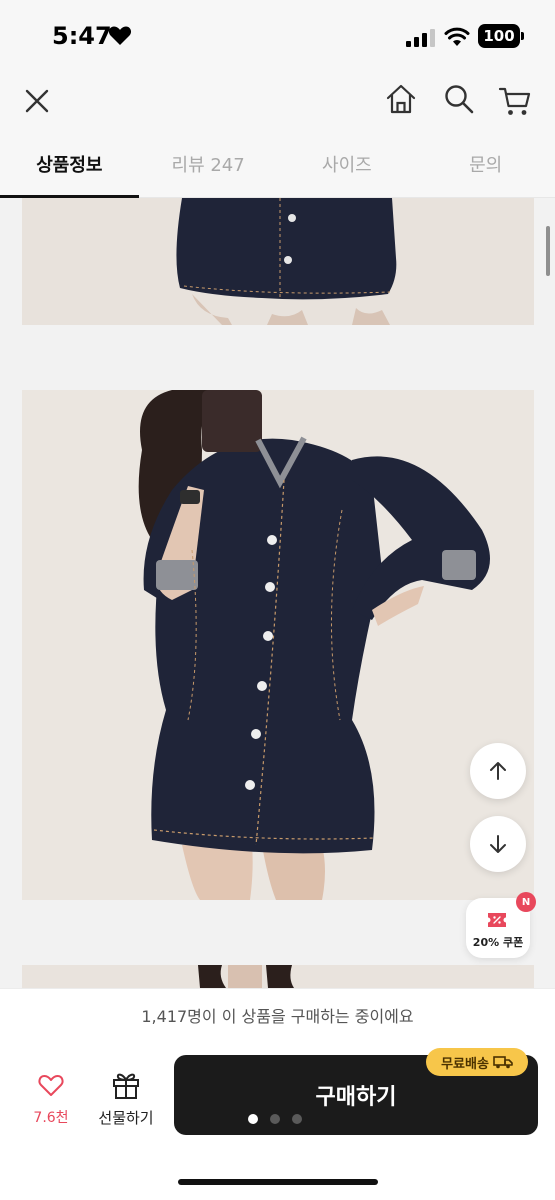  Describe the element at coordinates (120, 35) in the screenshot. I see `heart-status-icon` at that location.